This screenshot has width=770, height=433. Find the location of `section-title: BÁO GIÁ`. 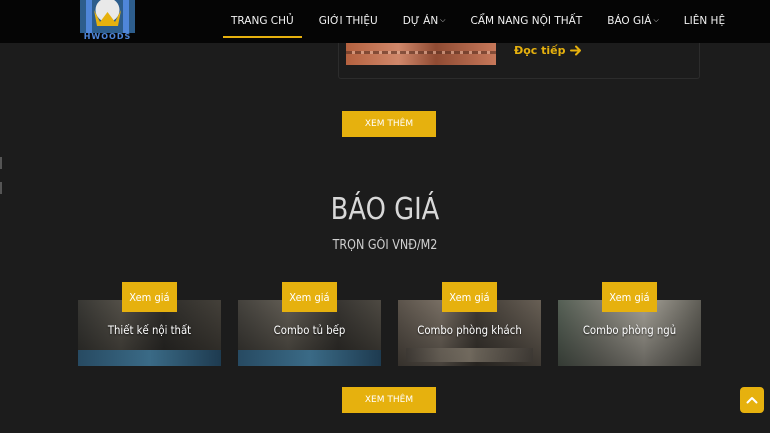

section-title: BÁO GIÁ is located at coordinates (385, 209).